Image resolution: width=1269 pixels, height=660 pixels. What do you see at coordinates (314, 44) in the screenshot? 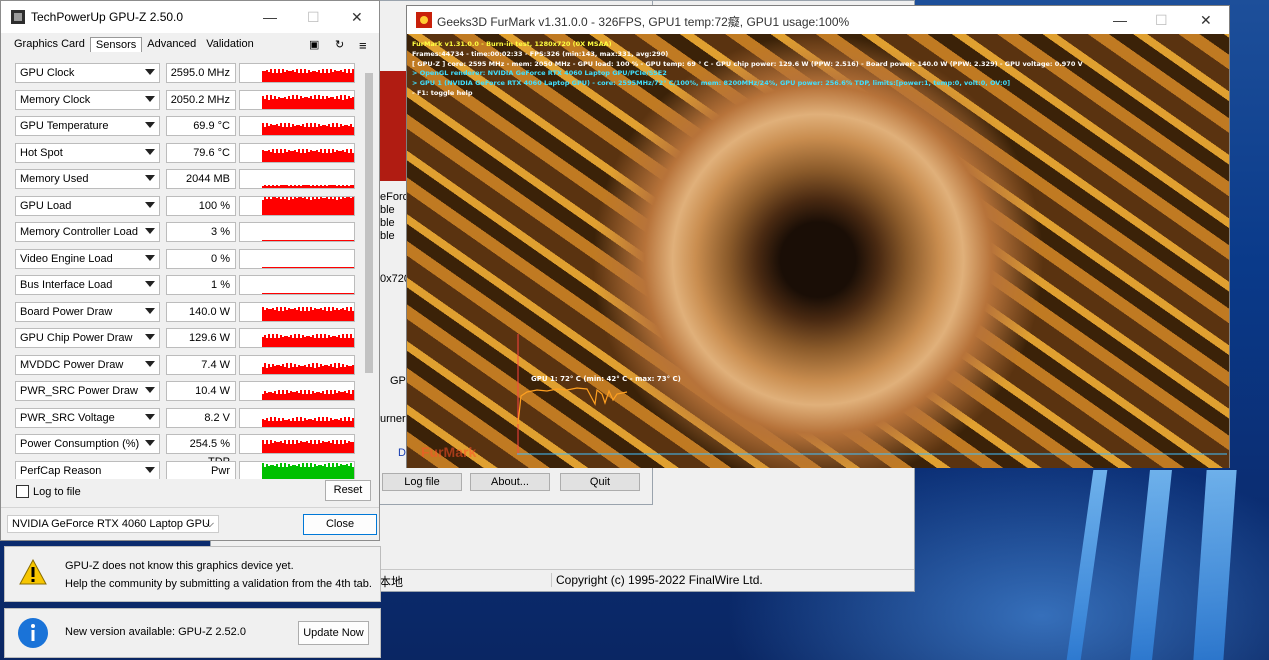
I see `camera-icon: ▣` at bounding box center [314, 44].